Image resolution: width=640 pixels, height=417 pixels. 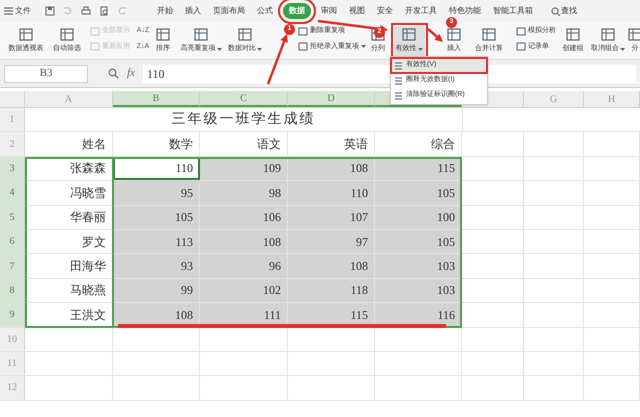 I want to click on redo-icon, so click(x=122, y=11).